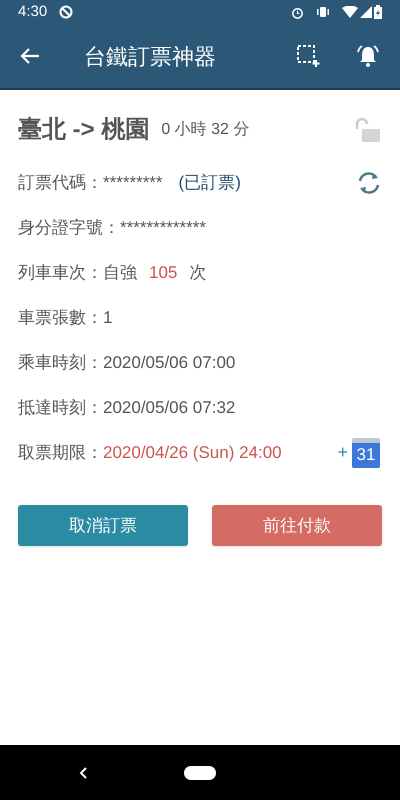 This screenshot has height=800, width=400. Describe the element at coordinates (342, 452) in the screenshot. I see `plus-sign: +` at that location.